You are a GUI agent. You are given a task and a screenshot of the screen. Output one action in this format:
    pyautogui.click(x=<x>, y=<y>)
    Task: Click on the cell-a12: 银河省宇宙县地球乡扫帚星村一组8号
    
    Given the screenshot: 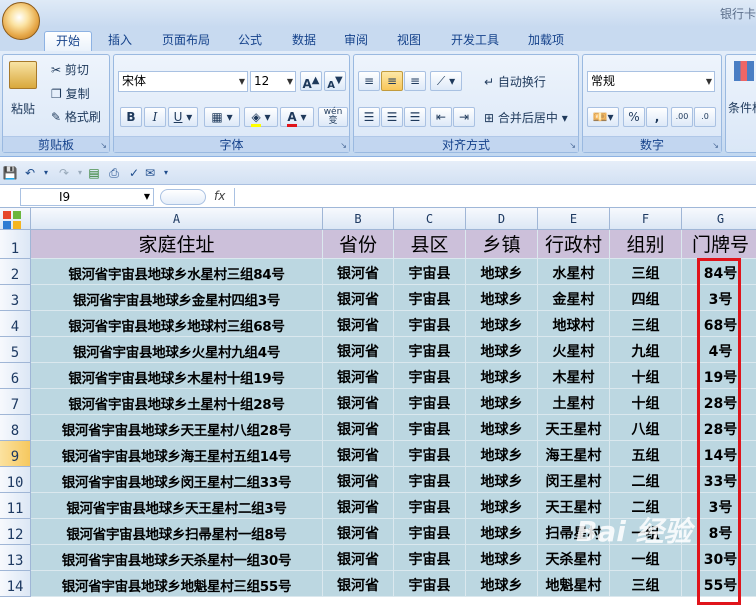 What is the action you would take?
    pyautogui.click(x=177, y=532)
    